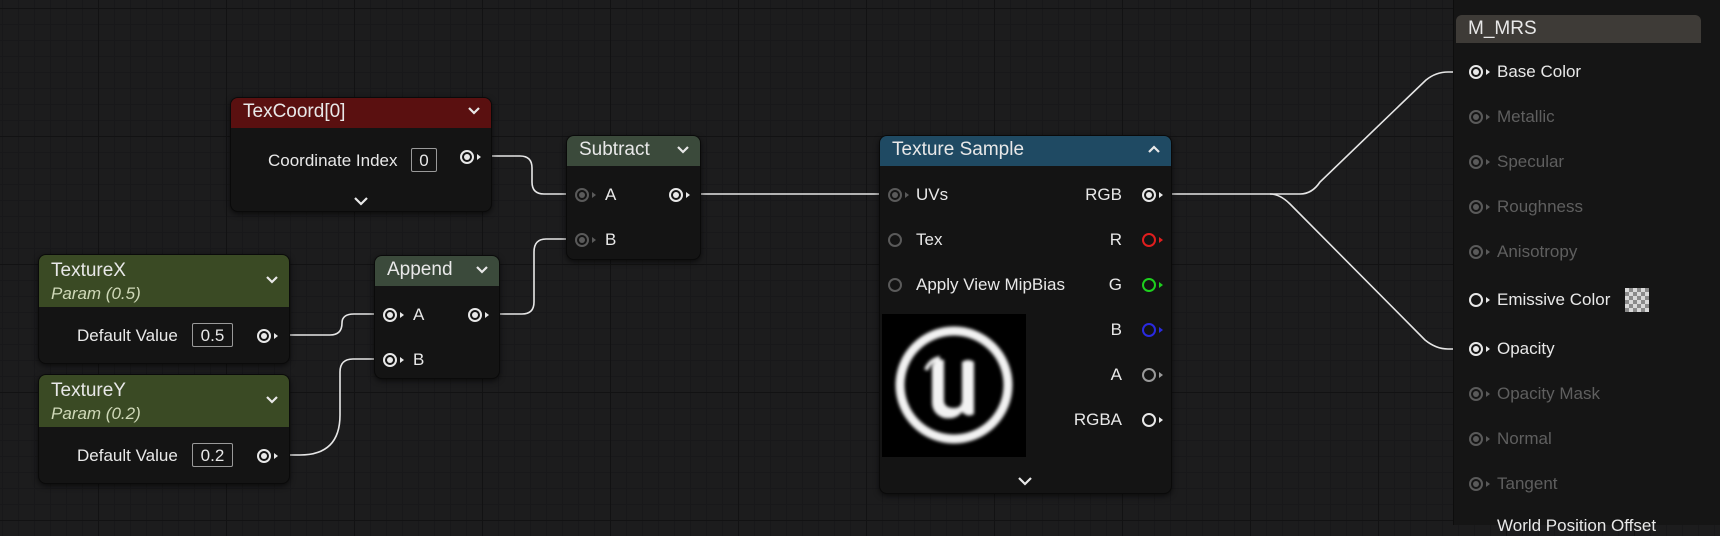 The width and height of the screenshot is (1720, 536). What do you see at coordinates (1539, 71) in the screenshot?
I see `base-color-label: Base Color` at bounding box center [1539, 71].